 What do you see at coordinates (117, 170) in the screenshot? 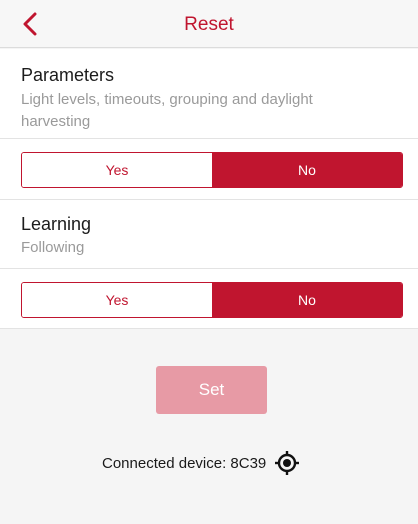
I see `parameters-yes-option: Yes` at bounding box center [117, 170].